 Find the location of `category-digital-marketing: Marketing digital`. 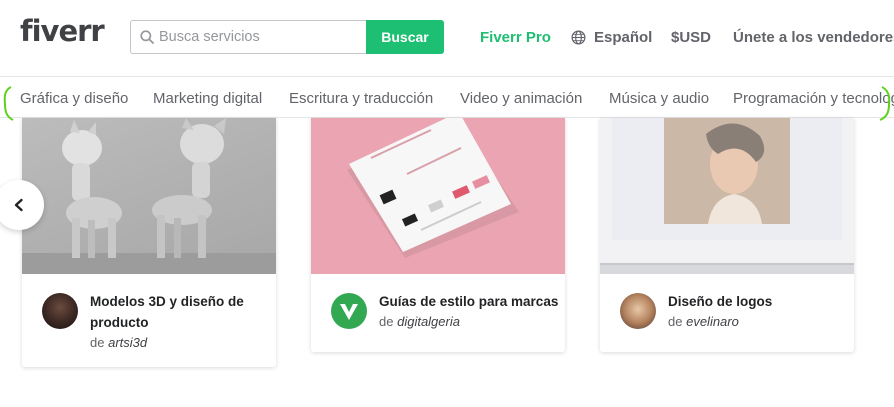

category-digital-marketing: Marketing digital is located at coordinates (207, 98).